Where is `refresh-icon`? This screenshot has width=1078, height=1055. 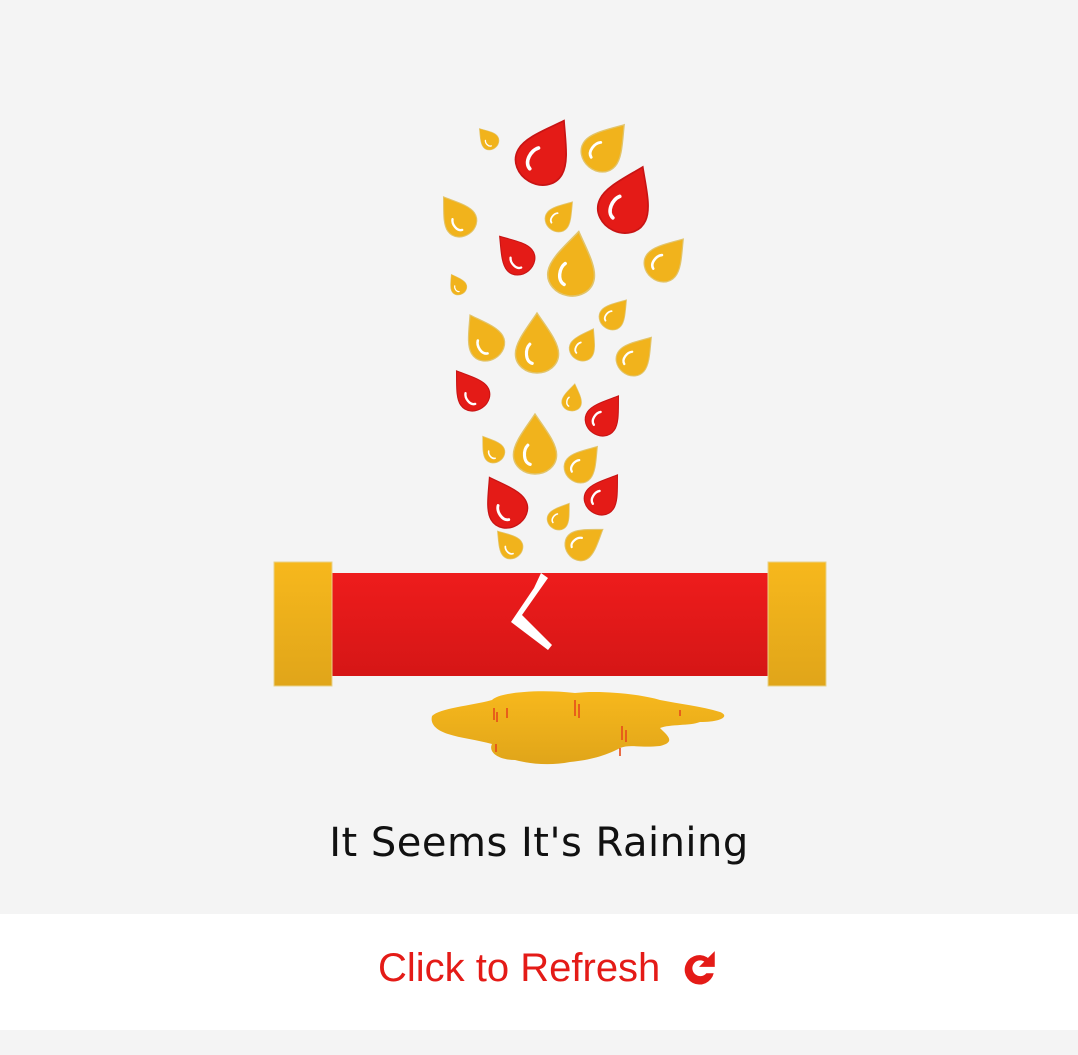
refresh-icon is located at coordinates (700, 967).